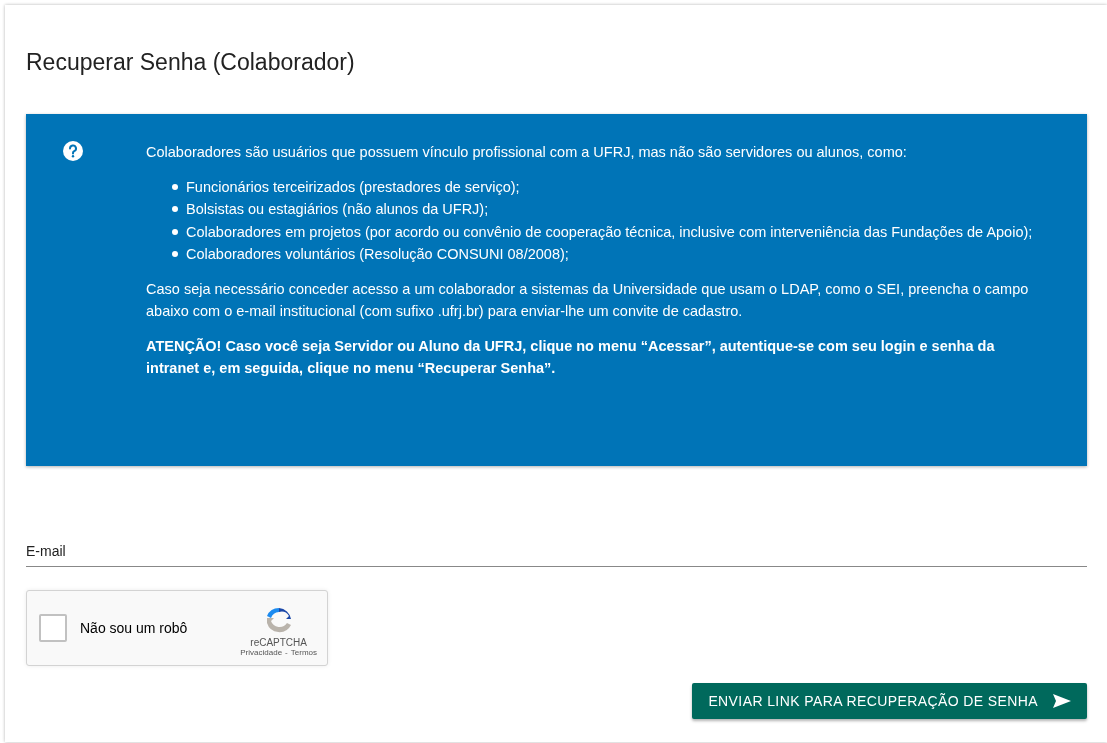 This screenshot has height=743, width=1107. What do you see at coordinates (337, 209) in the screenshot?
I see `list-item-text: Bolsistas ou estagiários (não alunos da UFRJ);` at bounding box center [337, 209].